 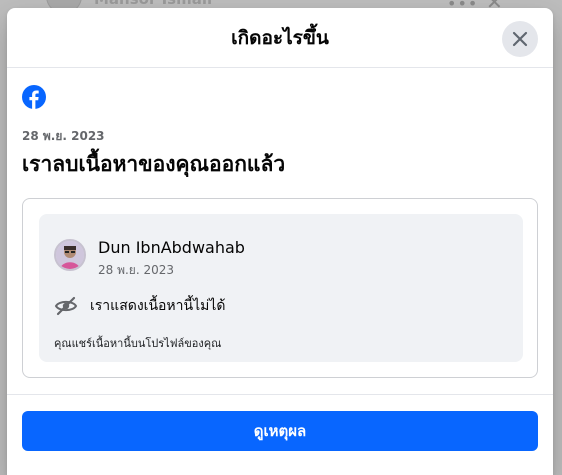 I want to click on event-date: 28 พ.ย. 2023, so click(x=63, y=136).